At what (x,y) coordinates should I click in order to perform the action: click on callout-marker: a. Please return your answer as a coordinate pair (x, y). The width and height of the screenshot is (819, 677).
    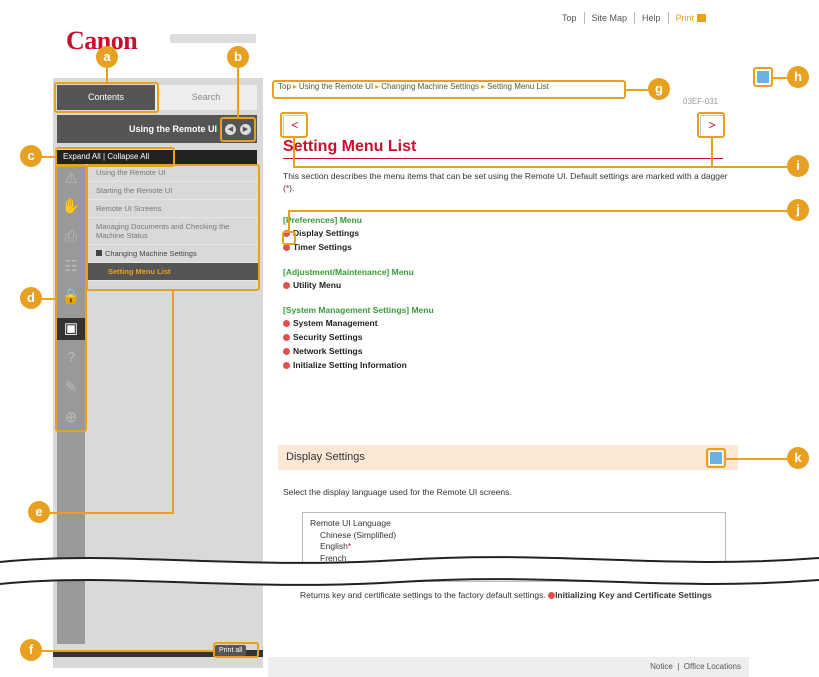
    Looking at the image, I should click on (107, 57).